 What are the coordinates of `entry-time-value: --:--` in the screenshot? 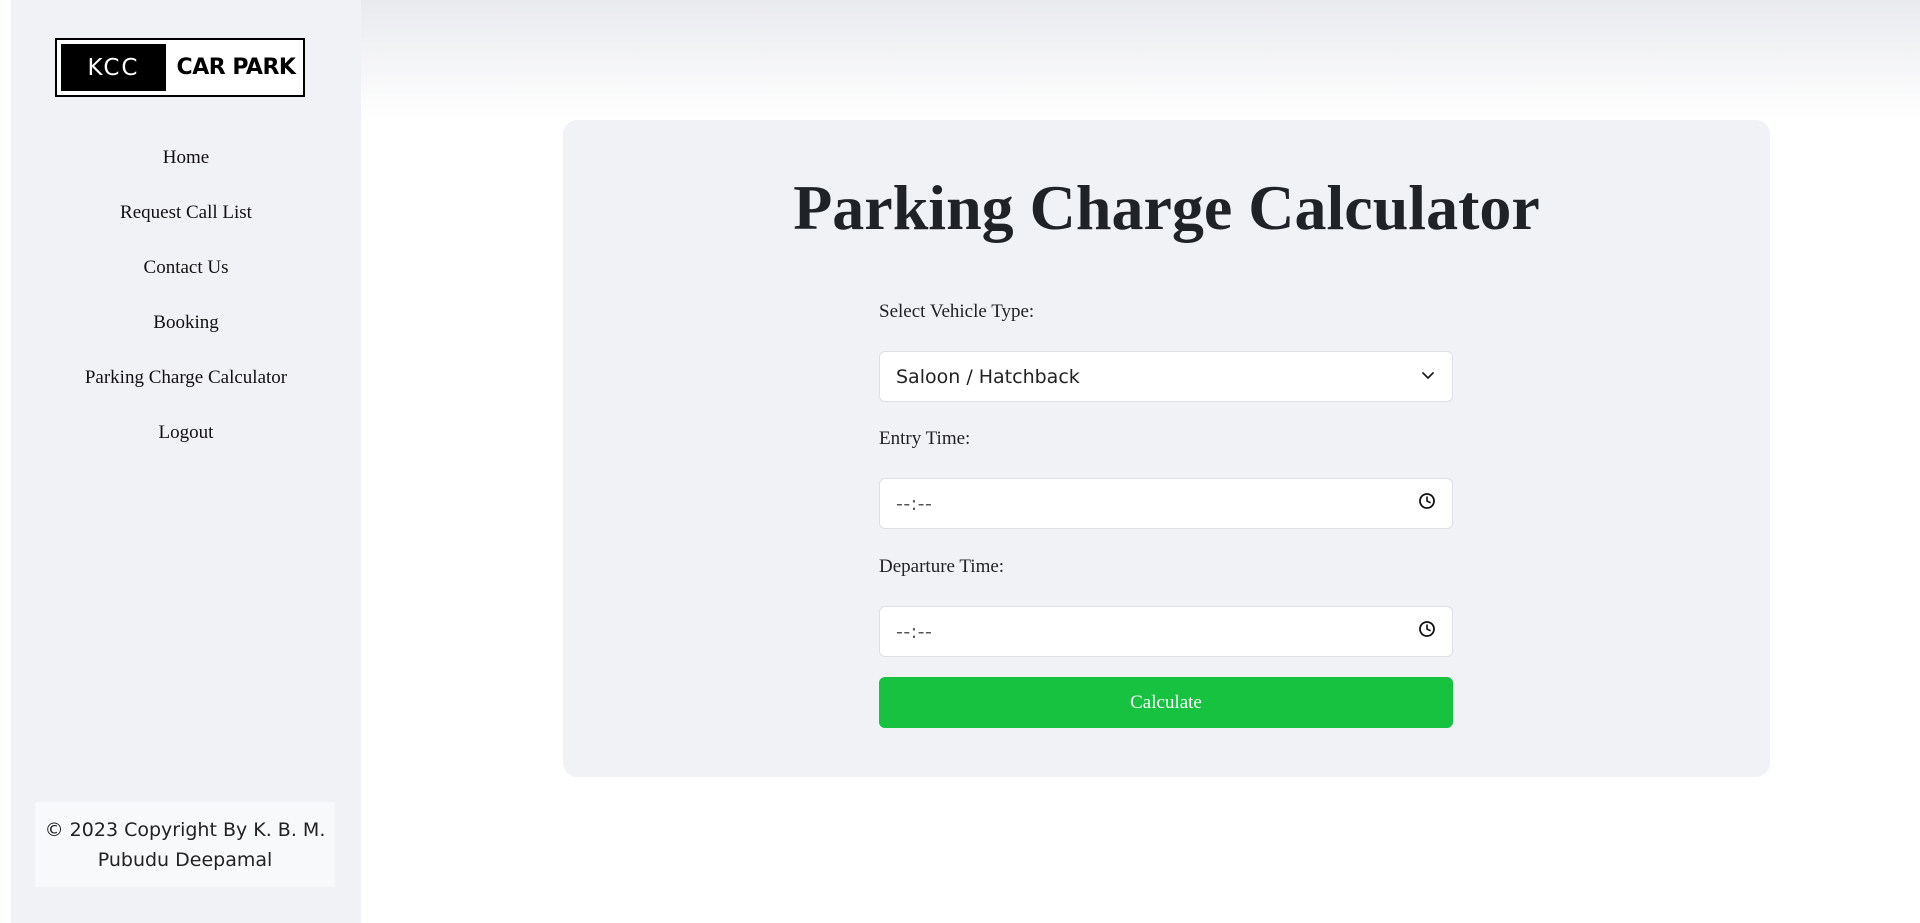 It's located at (914, 503).